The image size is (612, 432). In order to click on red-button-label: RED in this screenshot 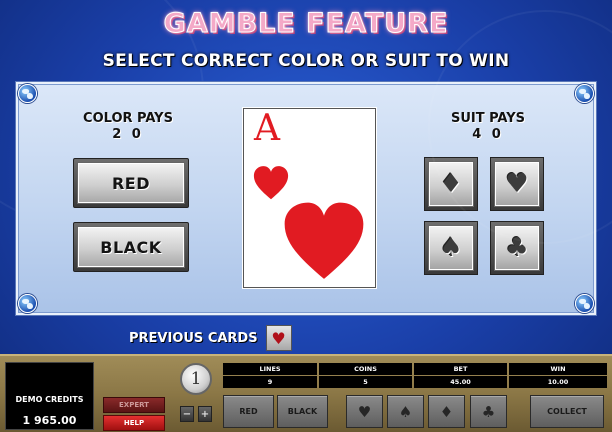, I will do `click(131, 183)`.